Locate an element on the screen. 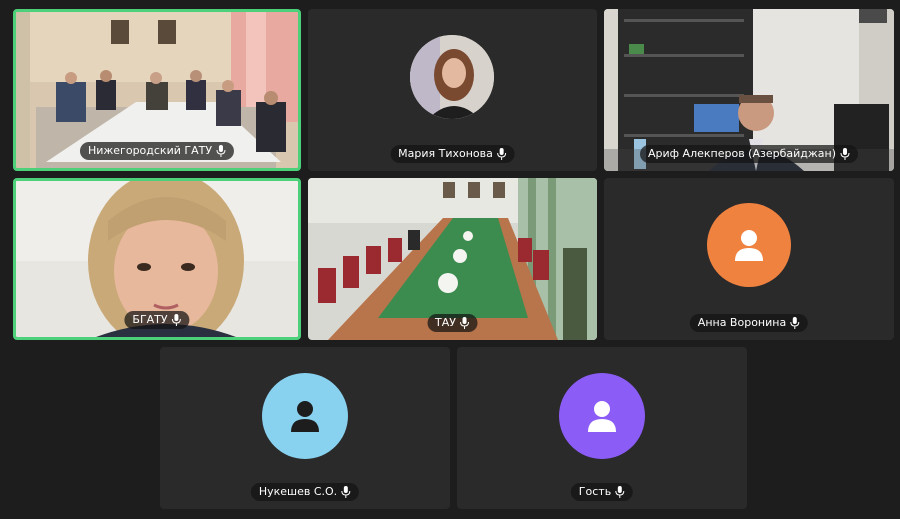 This screenshot has height=519, width=900. participant-name-label: ТАУ is located at coordinates (452, 323).